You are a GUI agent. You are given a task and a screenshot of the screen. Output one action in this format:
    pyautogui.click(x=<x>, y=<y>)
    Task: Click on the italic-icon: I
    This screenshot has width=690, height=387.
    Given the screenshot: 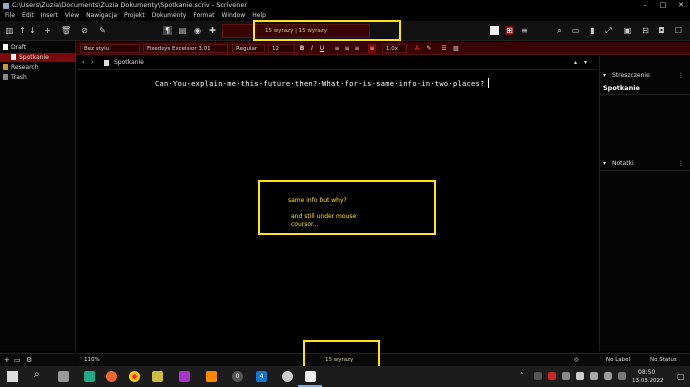 What is the action you would take?
    pyautogui.click(x=312, y=48)
    